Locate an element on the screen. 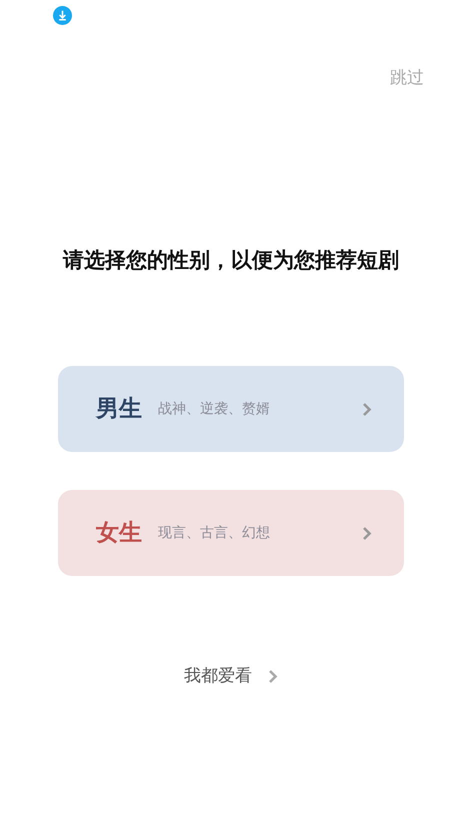 The width and height of the screenshot is (462, 821). download-icon is located at coordinates (62, 15).